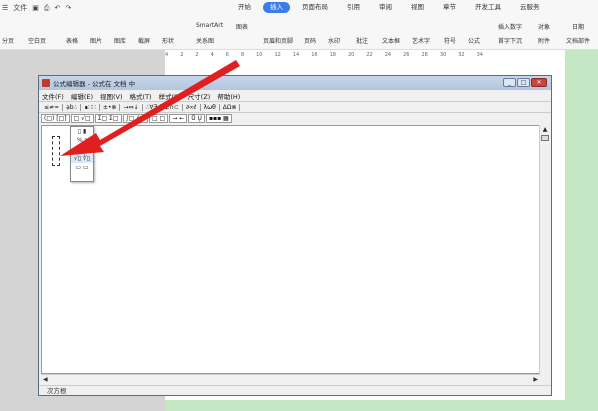 Image resolution: width=598 pixels, height=411 pixels. What do you see at coordinates (443, 55) in the screenshot?
I see `ruler-tick: 30` at bounding box center [443, 55].